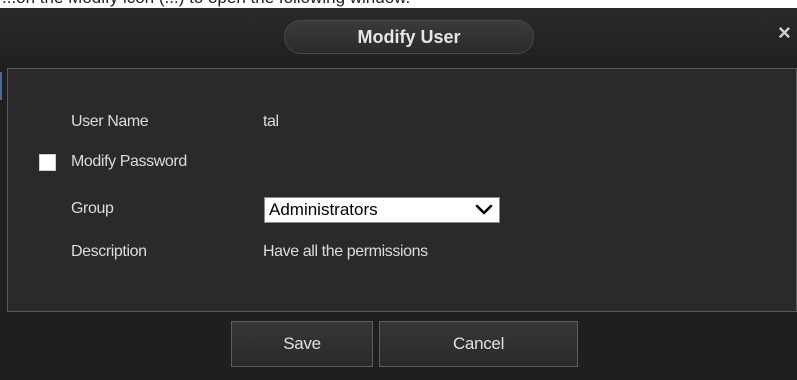 This screenshot has height=380, width=797. What do you see at coordinates (787, 33) in the screenshot?
I see `close-icon: ×` at bounding box center [787, 33].